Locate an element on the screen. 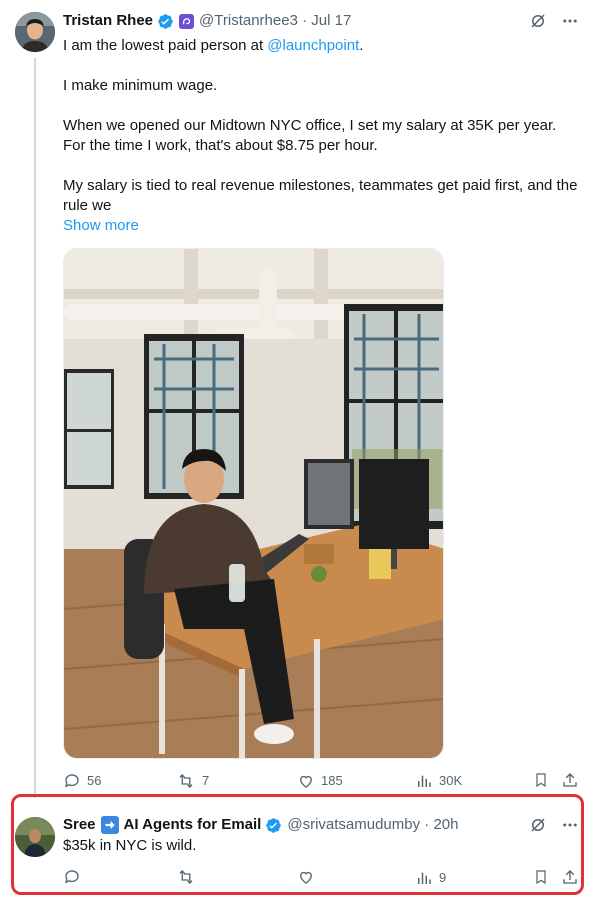 The image size is (595, 900). repost-button: 7 is located at coordinates (192, 781).